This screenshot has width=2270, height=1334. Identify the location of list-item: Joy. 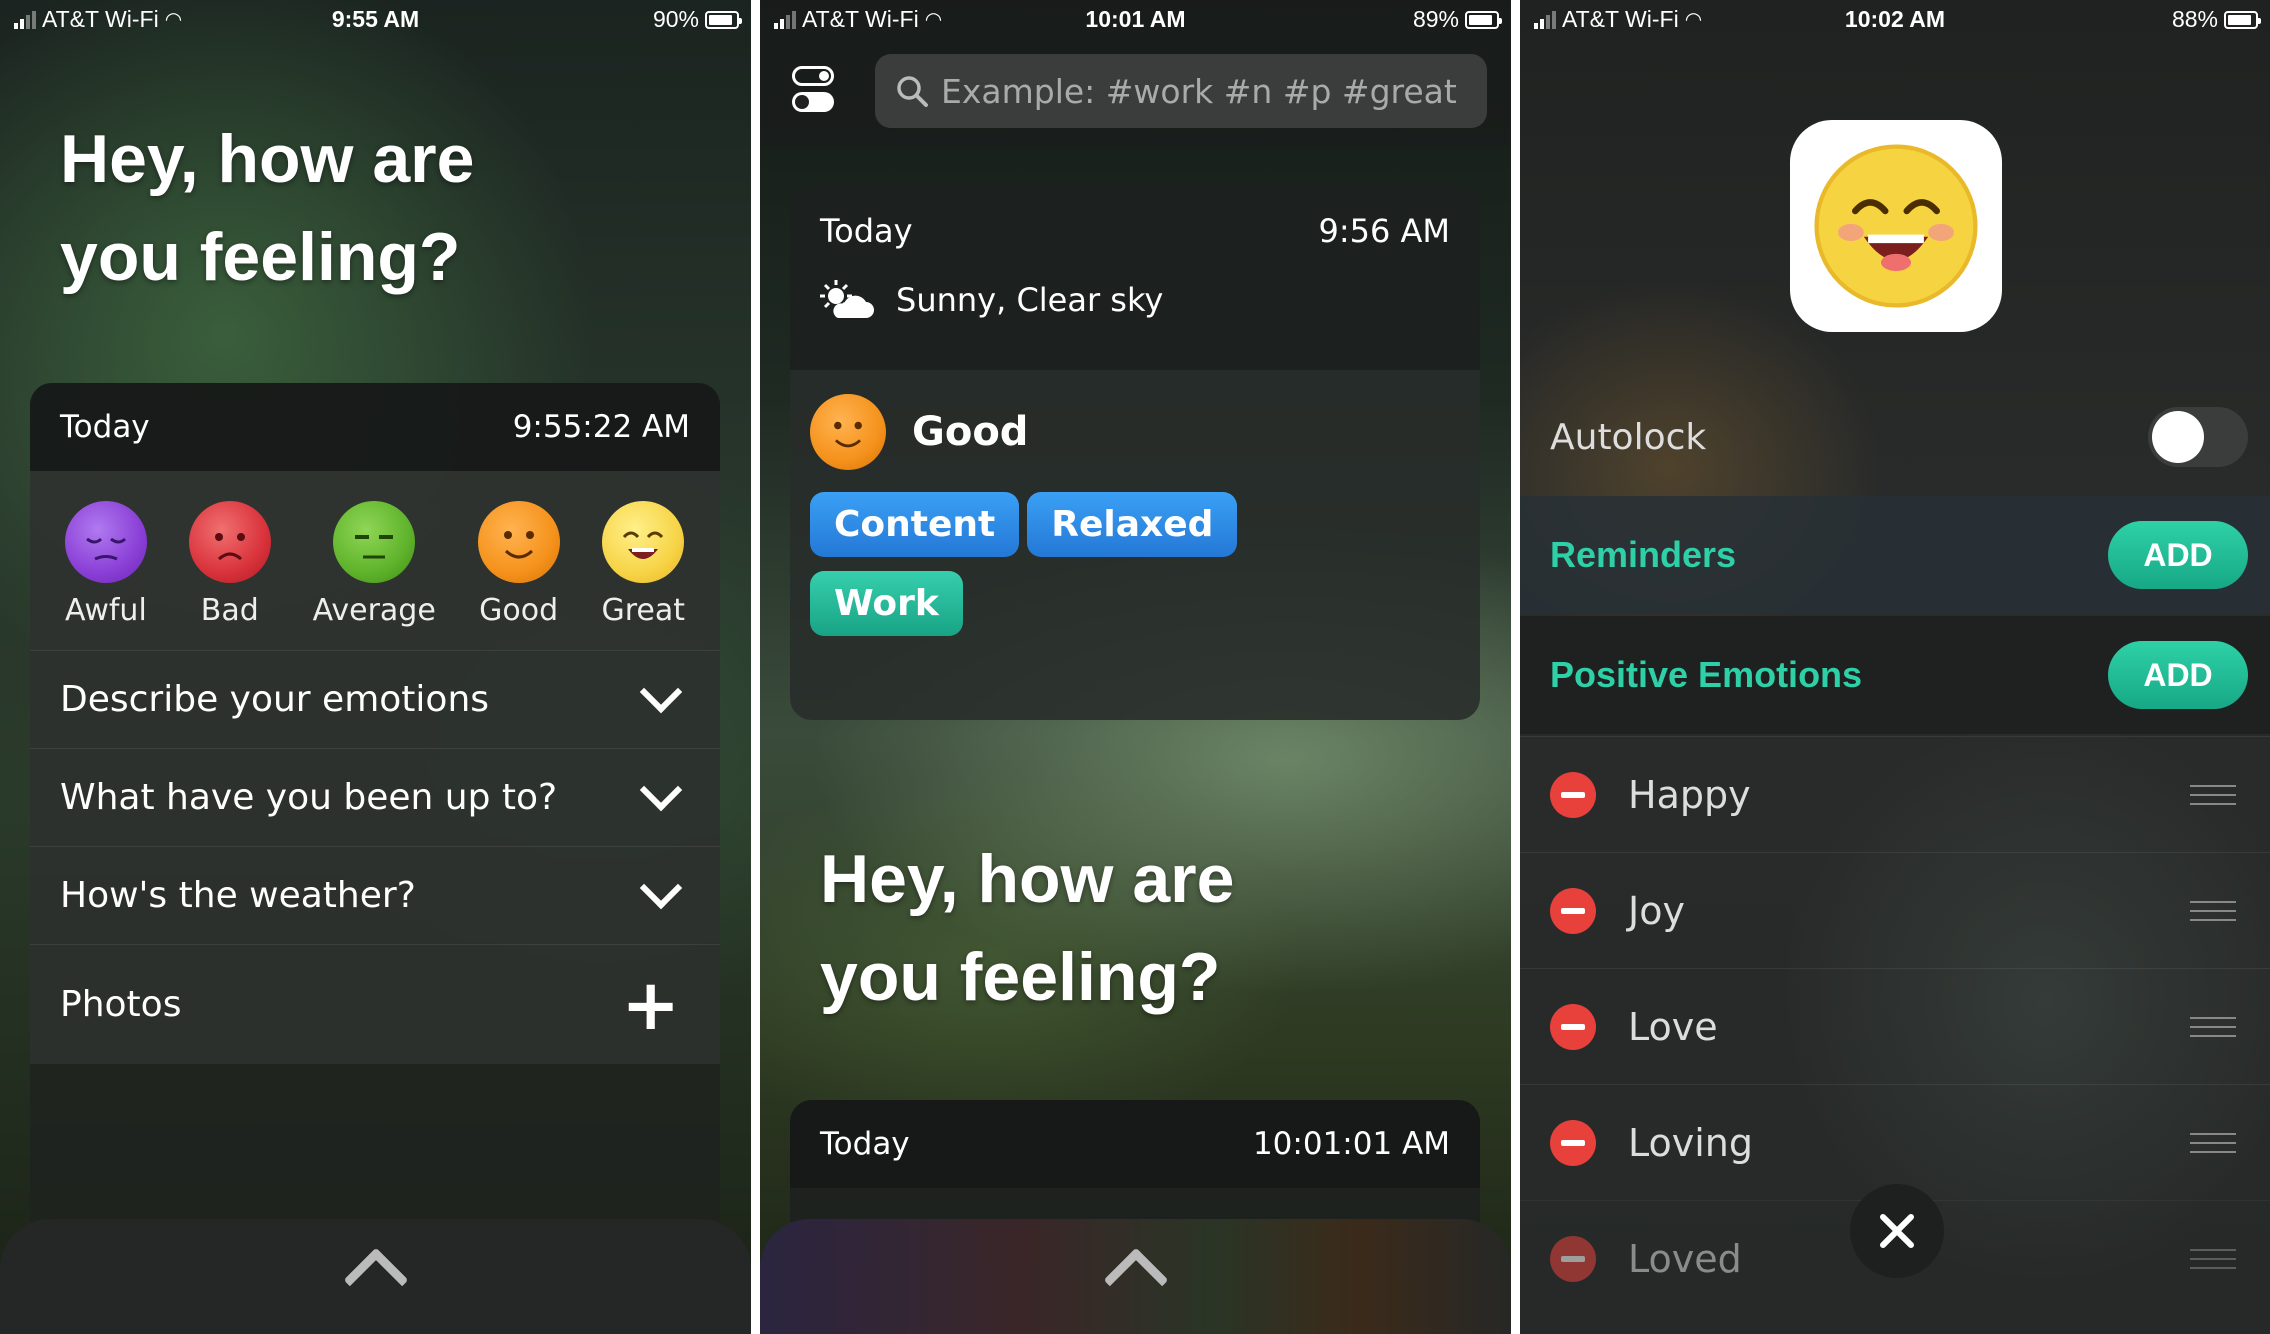
(1895, 910).